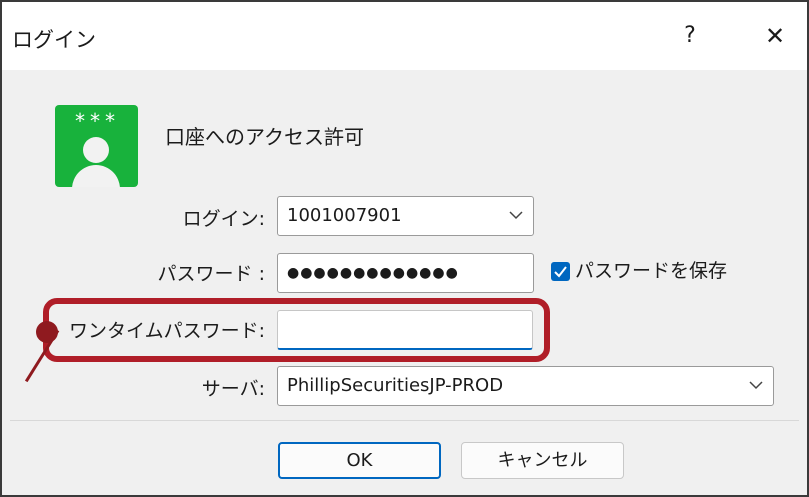  Describe the element at coordinates (775, 36) in the screenshot. I see `close-button: ✕` at that location.